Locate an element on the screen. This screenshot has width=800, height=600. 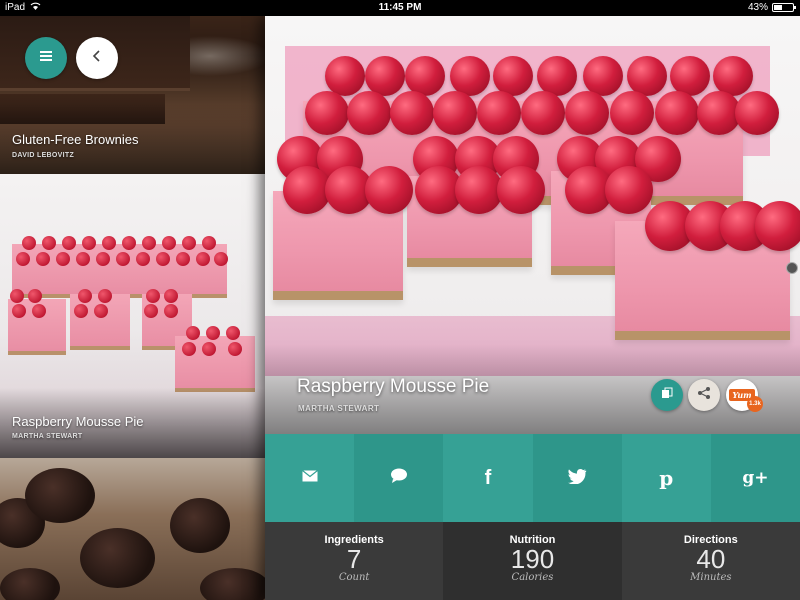
ingredients-stat: Ingredients 7 Count is located at coordinates (354, 561).